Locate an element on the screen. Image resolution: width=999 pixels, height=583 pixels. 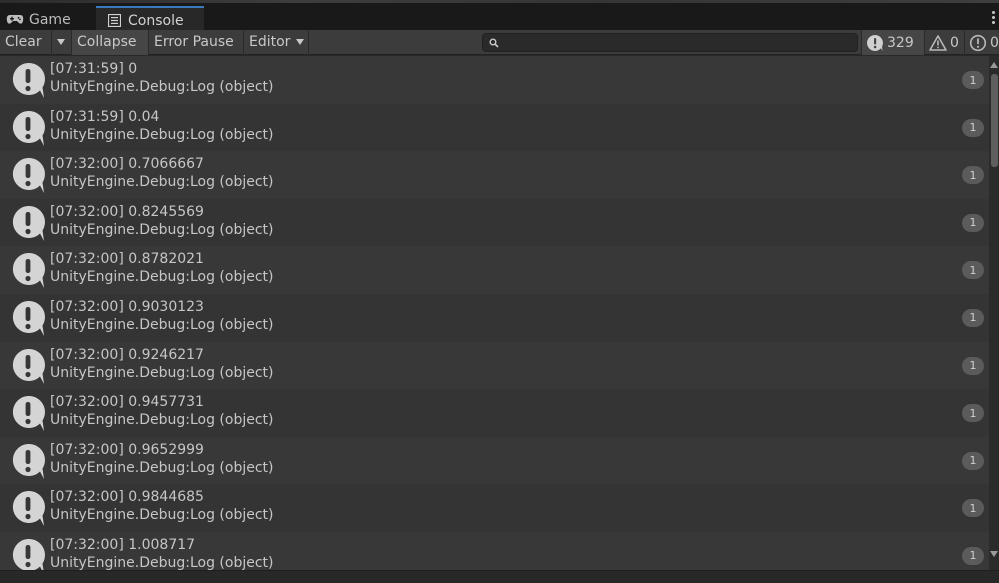
tab-bar: Game Console is located at coordinates (499, 16).